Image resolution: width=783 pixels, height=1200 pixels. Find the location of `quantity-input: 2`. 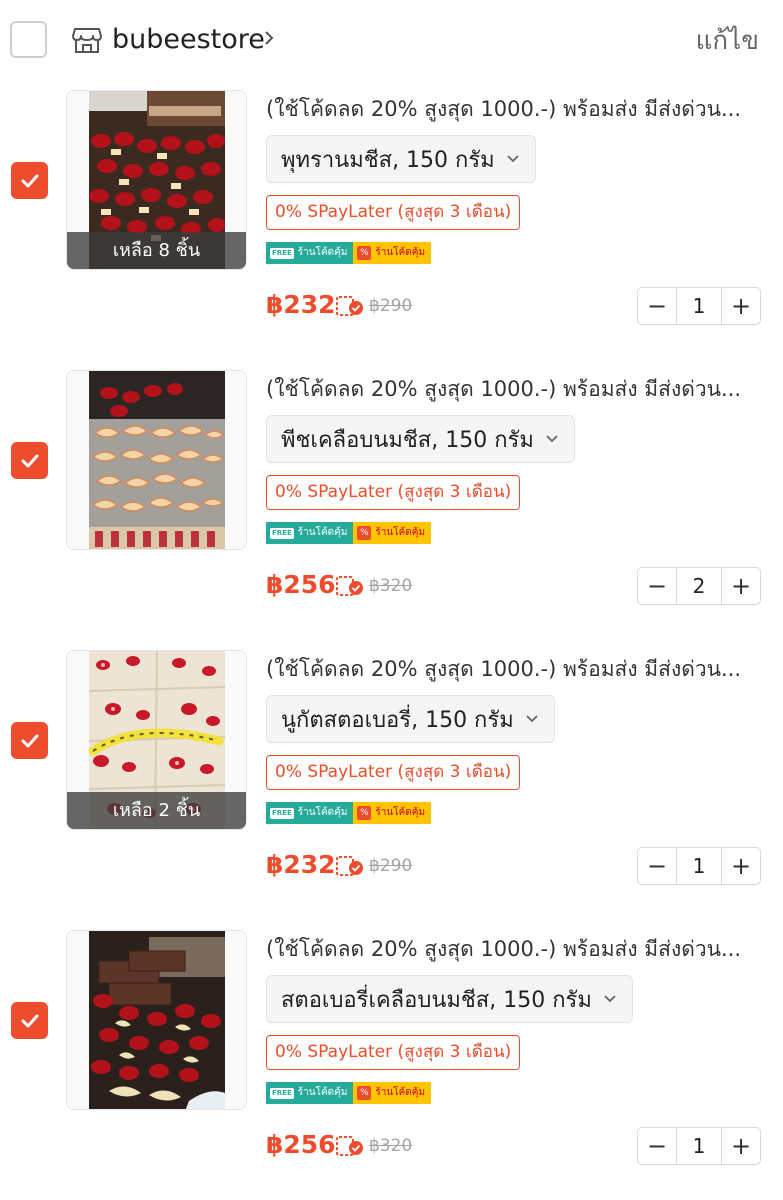

quantity-input: 2 is located at coordinates (699, 586).